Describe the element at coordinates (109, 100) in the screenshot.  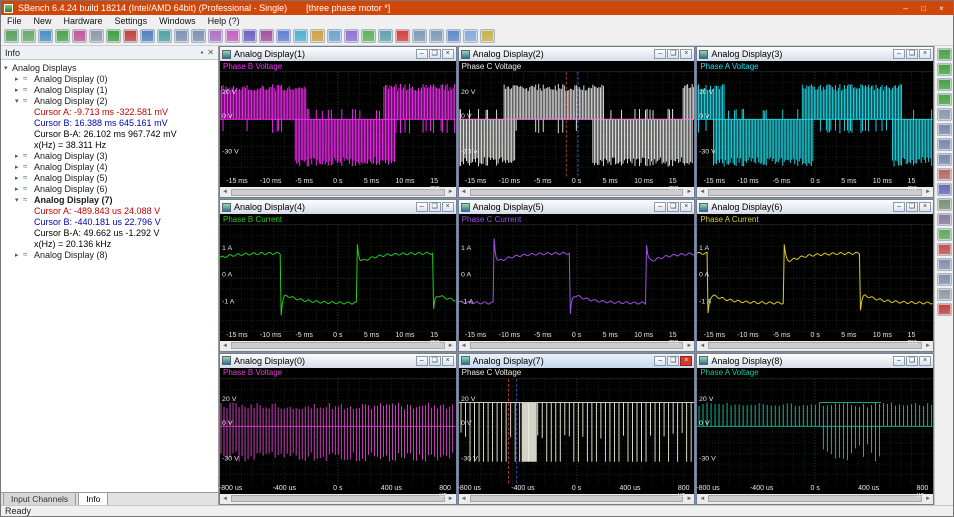
I see `tree-item: ▾ ≈ Analog Display (2)` at that location.